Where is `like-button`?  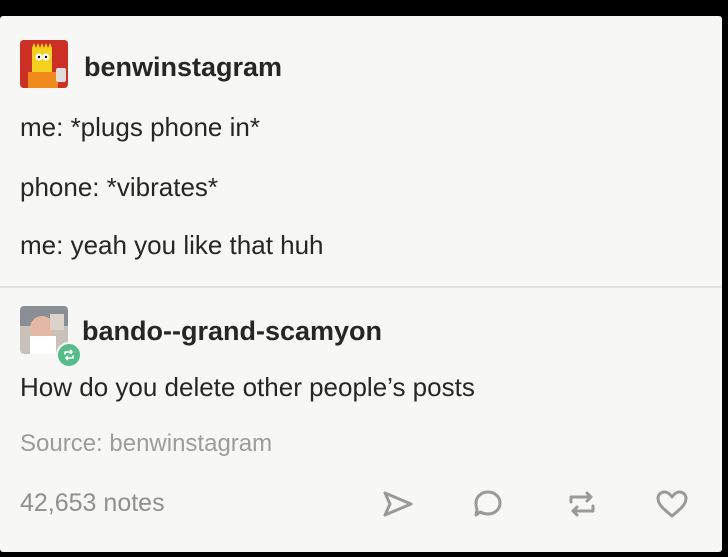
like-button is located at coordinates (672, 504).